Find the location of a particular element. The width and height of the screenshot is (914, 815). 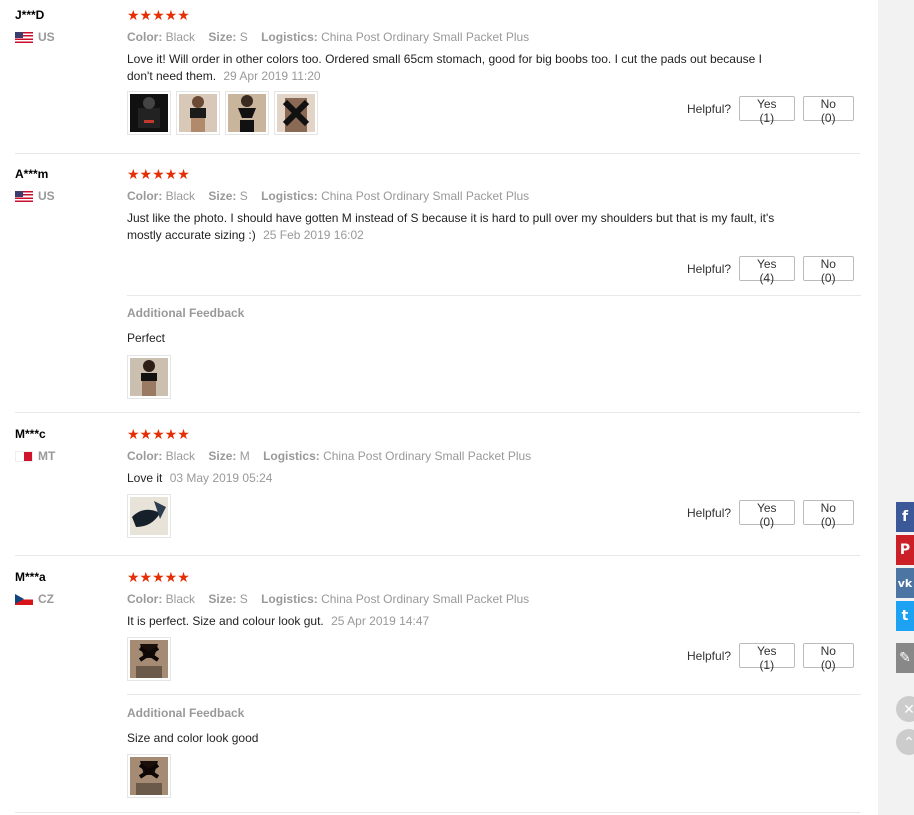

right-rail is located at coordinates (896, 407).